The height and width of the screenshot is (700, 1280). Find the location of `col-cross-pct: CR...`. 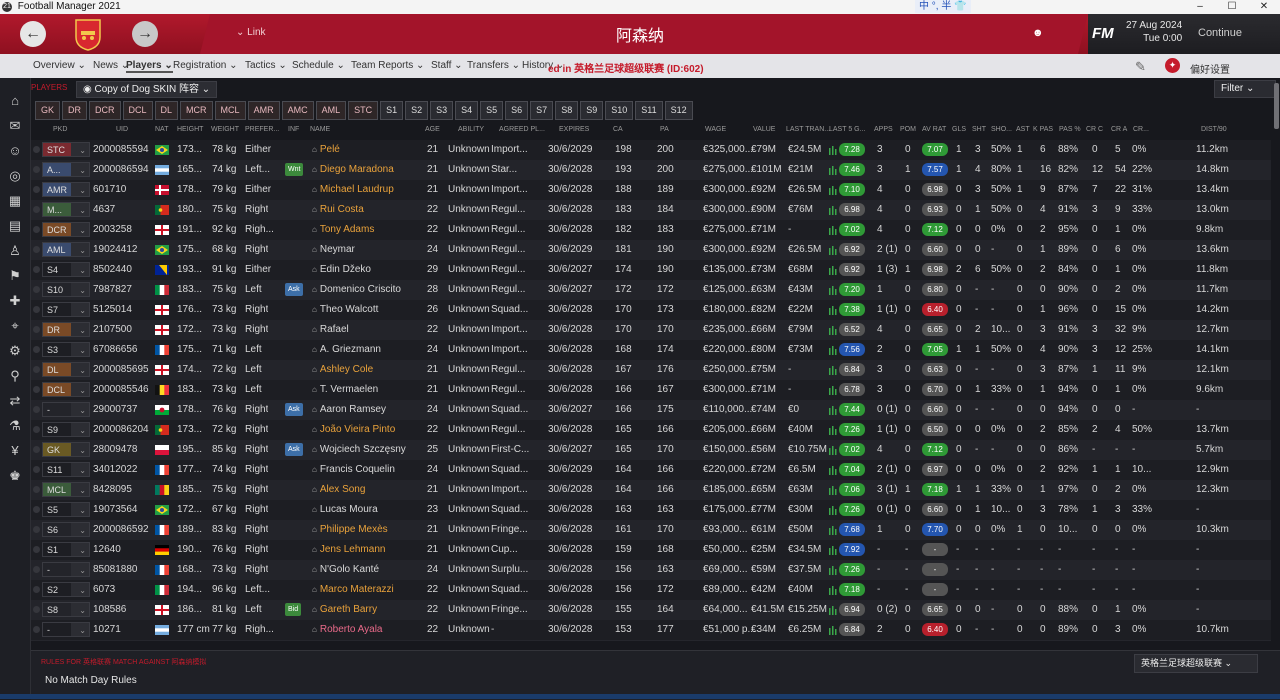

col-cross-pct: CR... is located at coordinates (1141, 129).